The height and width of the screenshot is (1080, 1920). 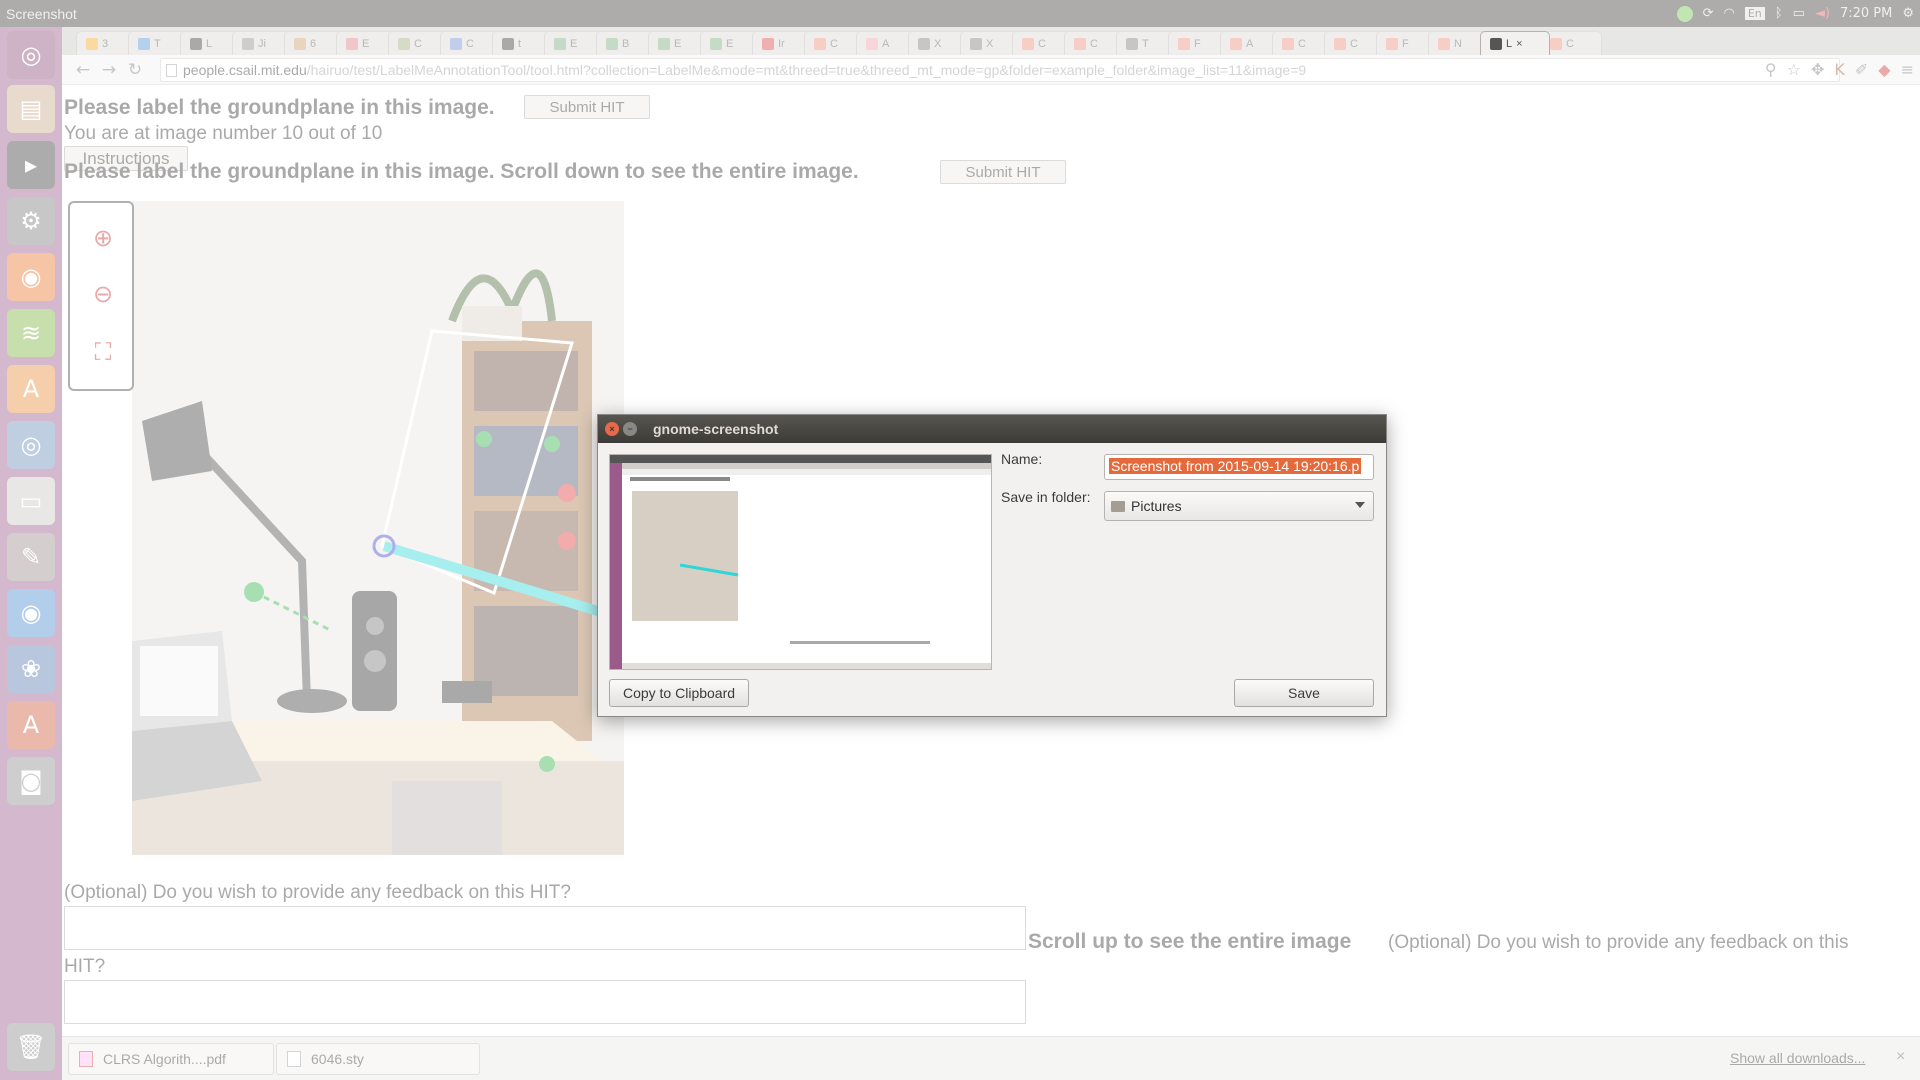 I want to click on ubuntu-dash-icon: ◎, so click(x=31, y=55).